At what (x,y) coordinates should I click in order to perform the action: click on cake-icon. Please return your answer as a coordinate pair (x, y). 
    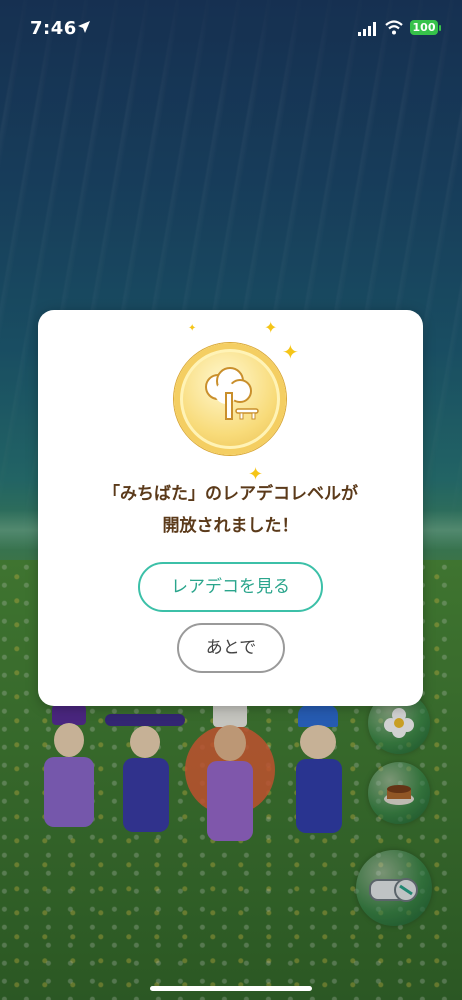
    Looking at the image, I should click on (399, 795).